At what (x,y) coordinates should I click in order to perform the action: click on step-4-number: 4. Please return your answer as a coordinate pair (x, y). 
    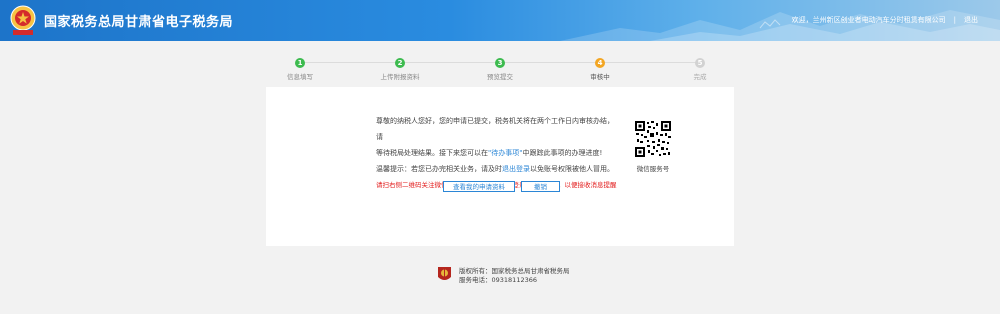
    Looking at the image, I should click on (600, 63).